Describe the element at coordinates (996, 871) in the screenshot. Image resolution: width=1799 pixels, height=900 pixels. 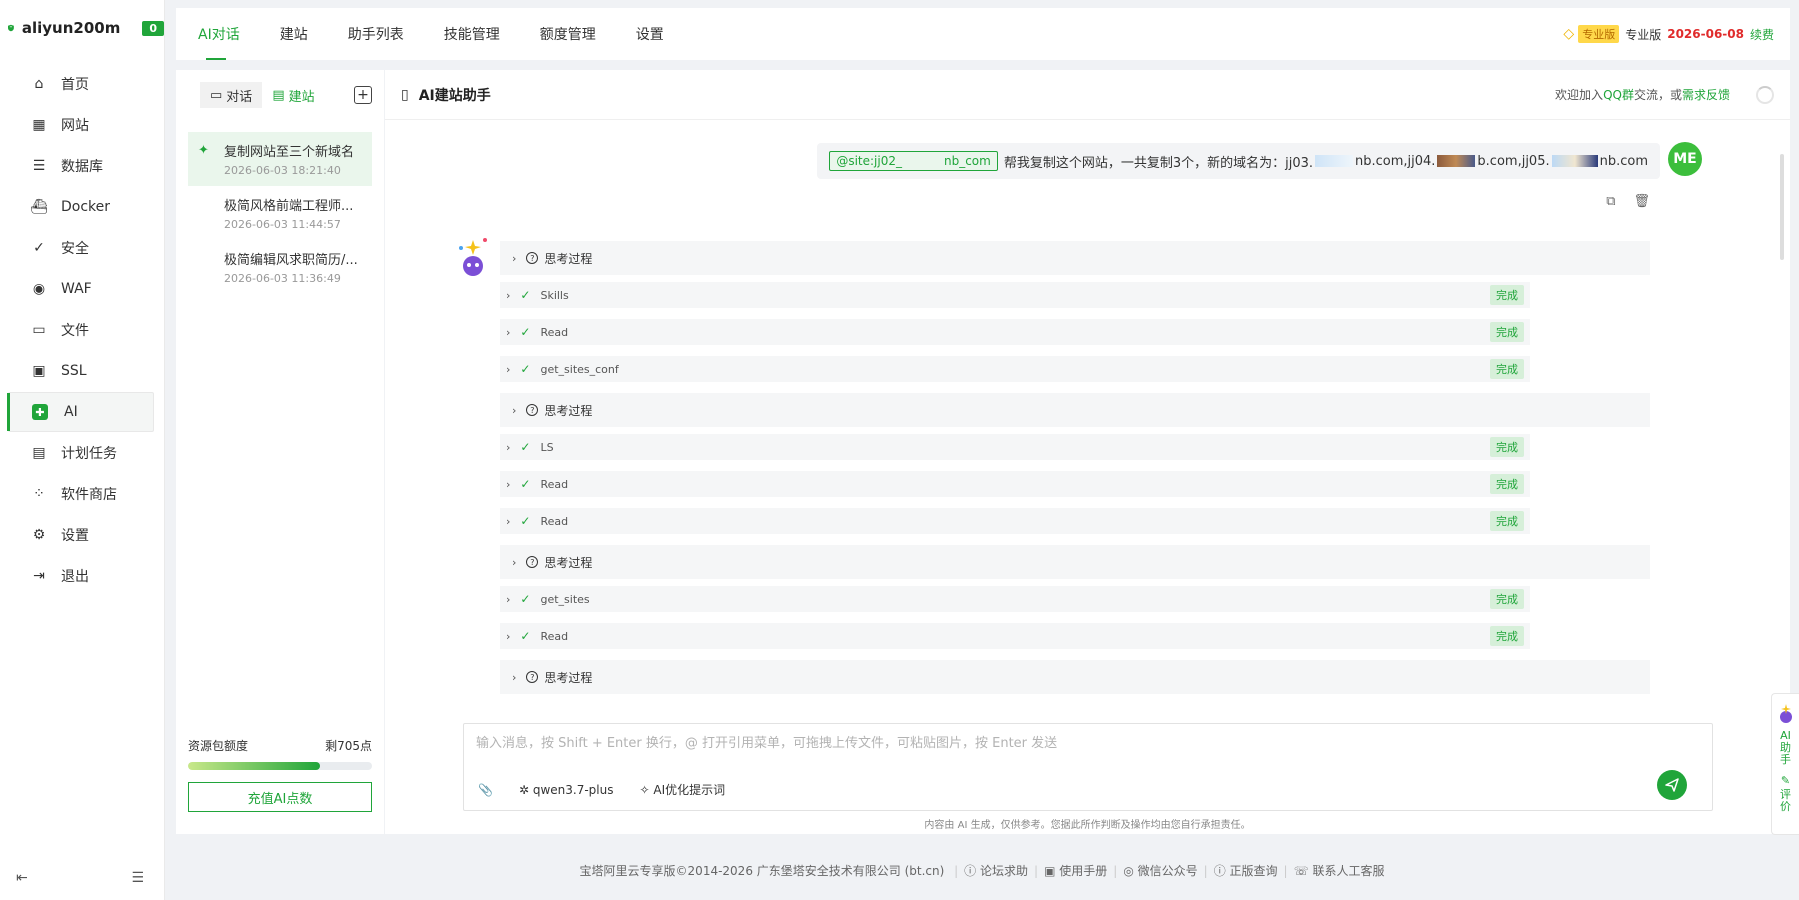
I see `footer-link: ⓘ 论坛求助` at that location.